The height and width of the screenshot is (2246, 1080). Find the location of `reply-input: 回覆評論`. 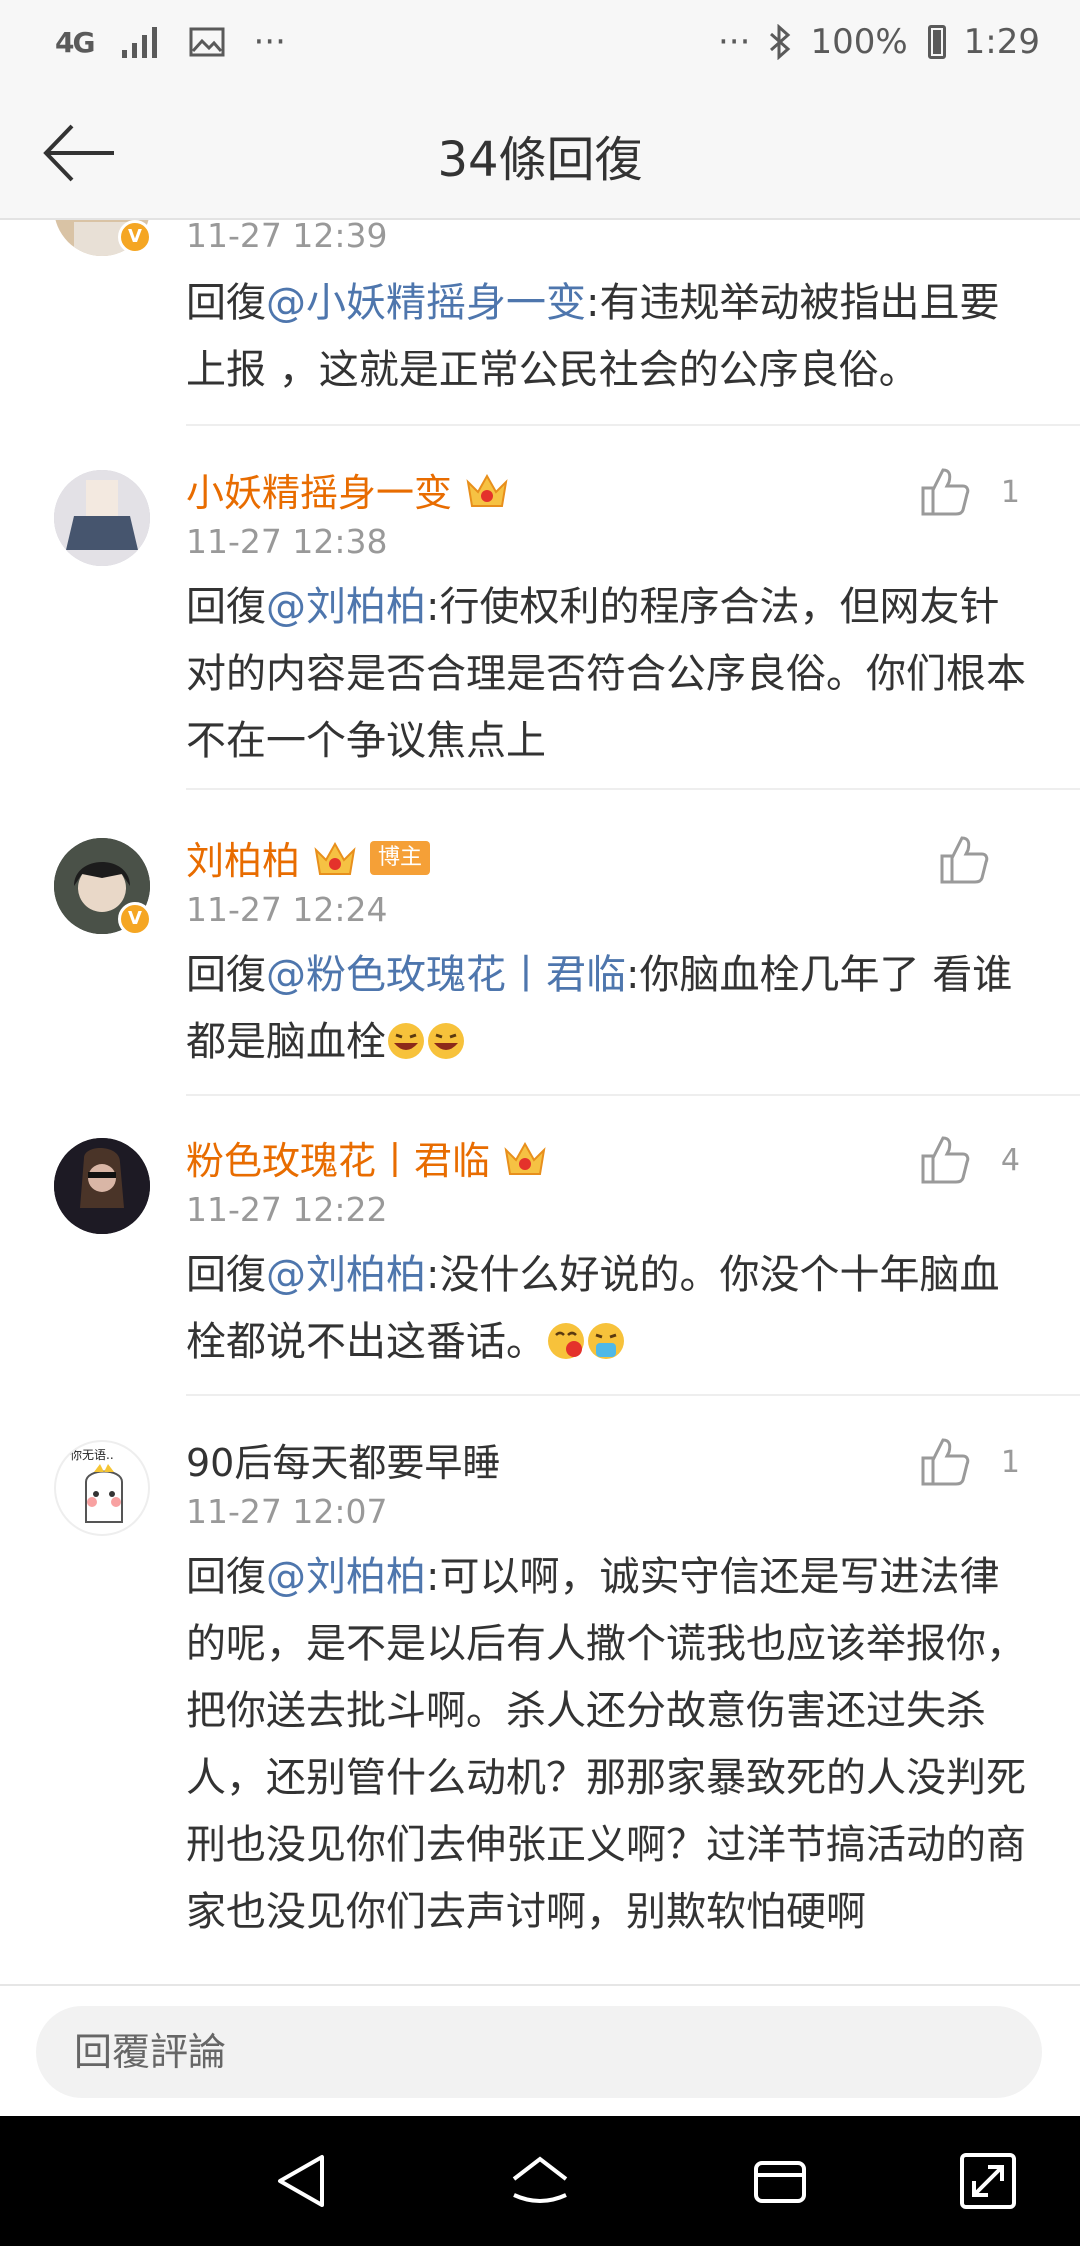

reply-input: 回覆評論 is located at coordinates (539, 2052).